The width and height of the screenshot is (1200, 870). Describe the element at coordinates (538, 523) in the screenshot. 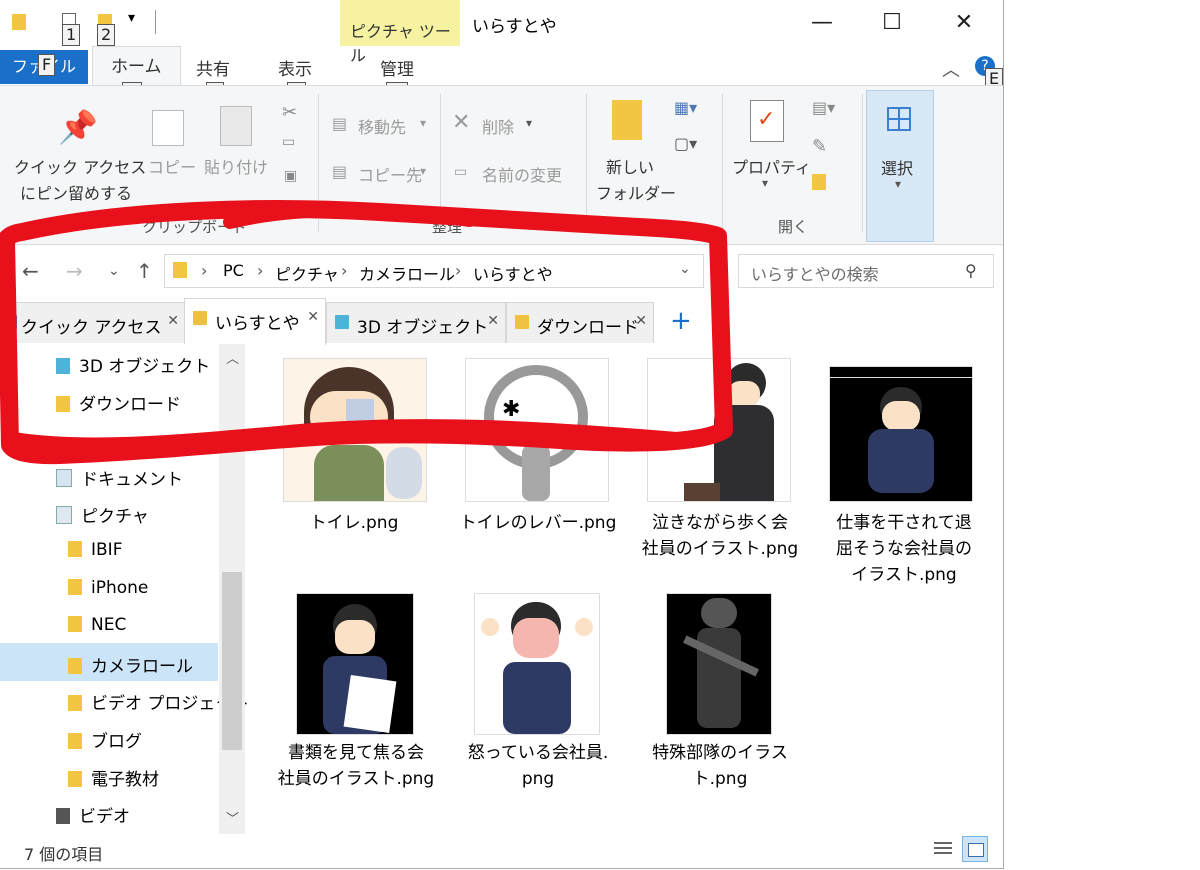

I see `file-name: トイレのレバー.png` at that location.